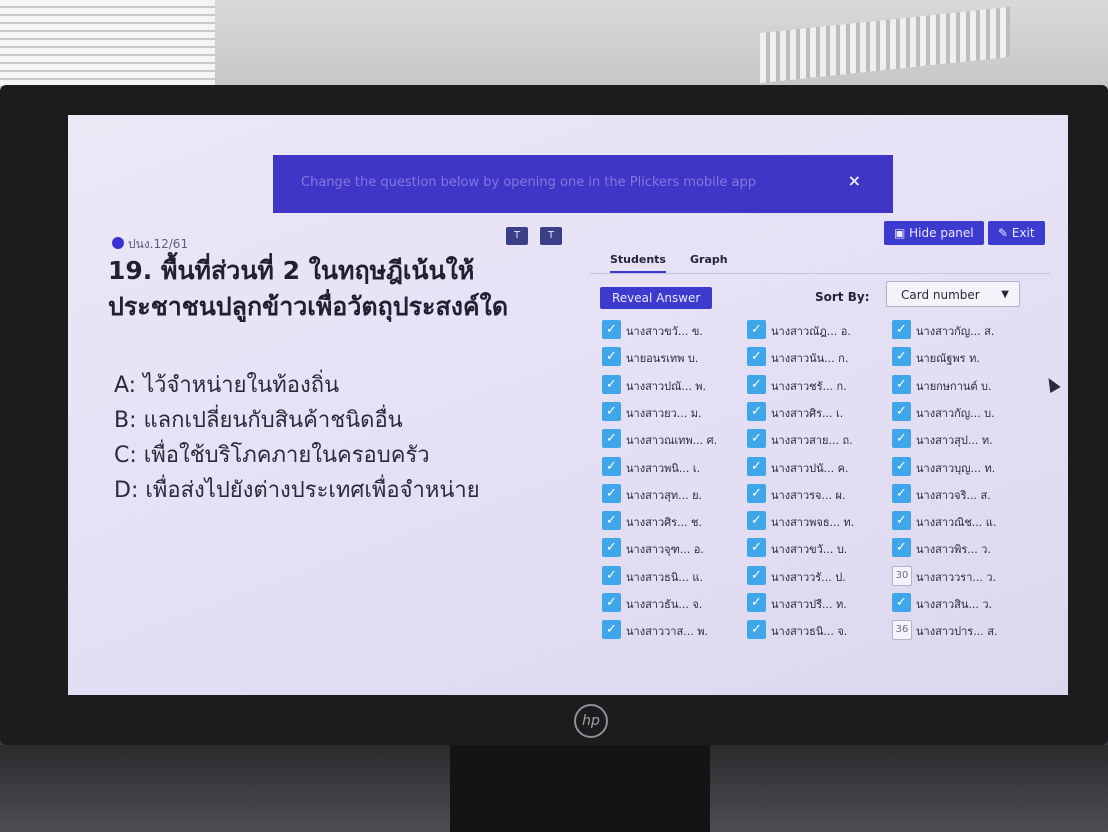 The width and height of the screenshot is (1108, 832). What do you see at coordinates (808, 577) in the screenshot?
I see `student-name: นางสาววรั... ป.` at bounding box center [808, 577].